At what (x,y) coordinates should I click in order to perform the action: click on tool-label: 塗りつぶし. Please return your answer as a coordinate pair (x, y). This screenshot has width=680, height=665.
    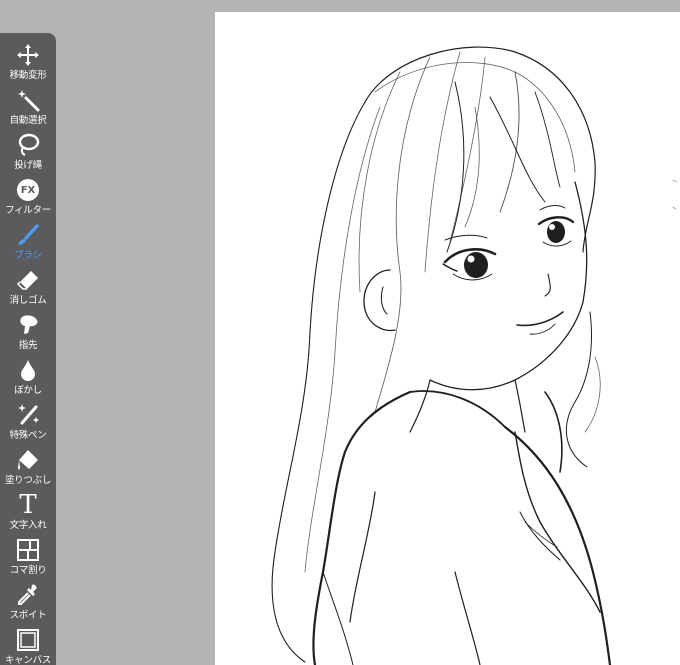
    Looking at the image, I should click on (28, 480).